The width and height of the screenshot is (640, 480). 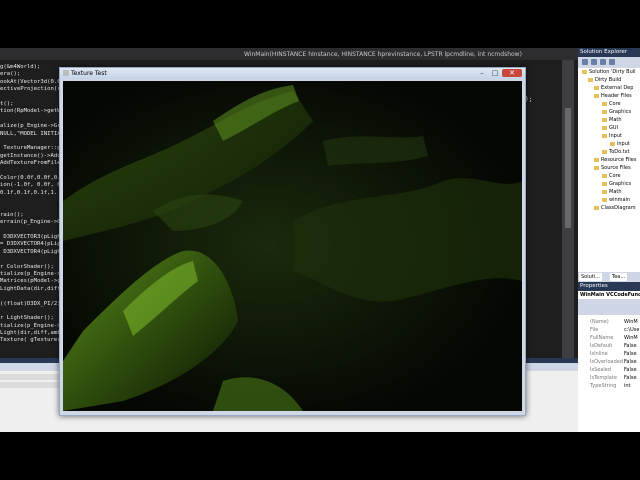 I want to click on code-fragment: );, so click(x=529, y=99).